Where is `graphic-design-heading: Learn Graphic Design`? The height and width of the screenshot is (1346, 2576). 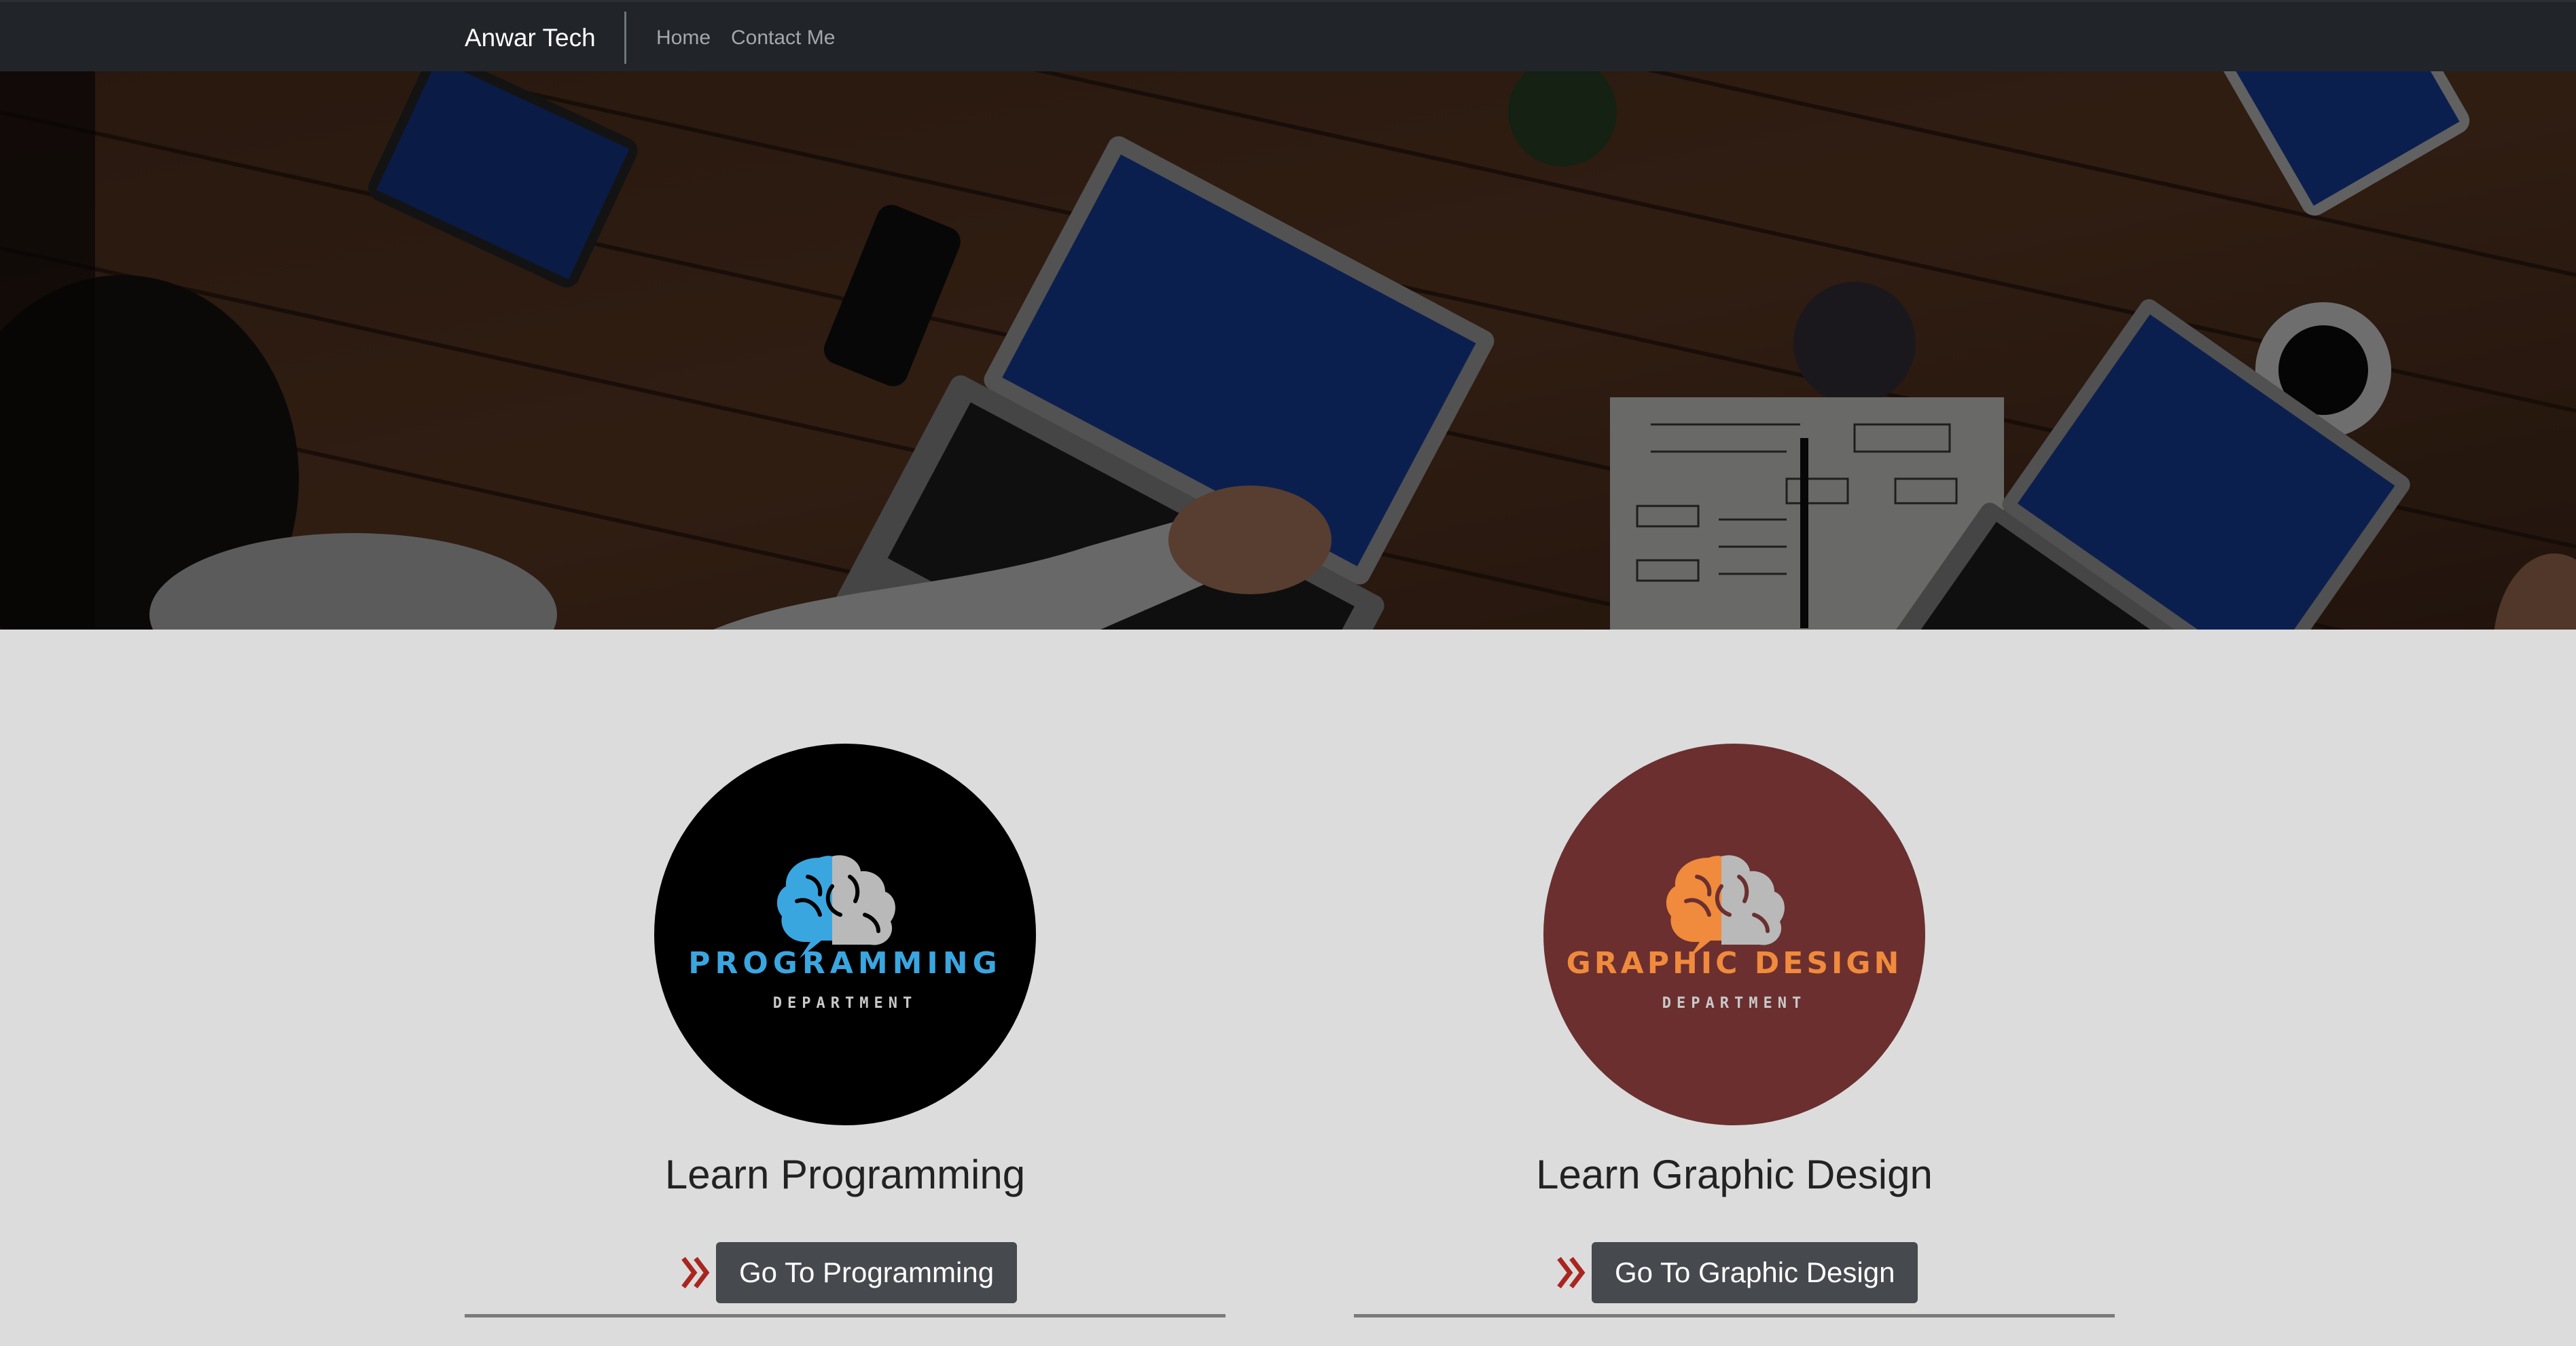 graphic-design-heading: Learn Graphic Design is located at coordinates (1734, 1175).